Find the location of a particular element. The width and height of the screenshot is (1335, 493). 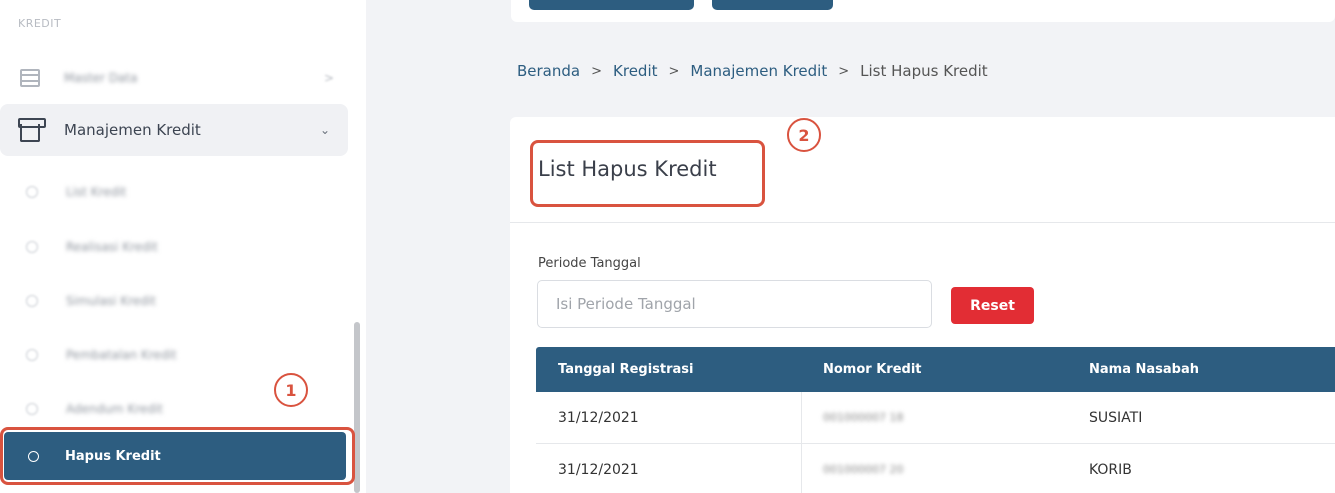

annotation-badge-1: 1 is located at coordinates (291, 390).